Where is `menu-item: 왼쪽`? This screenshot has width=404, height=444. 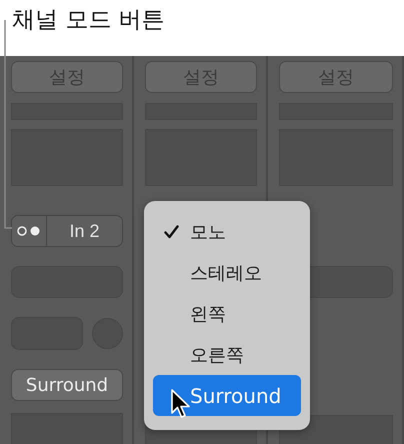 menu-item: 왼쪽 is located at coordinates (227, 313).